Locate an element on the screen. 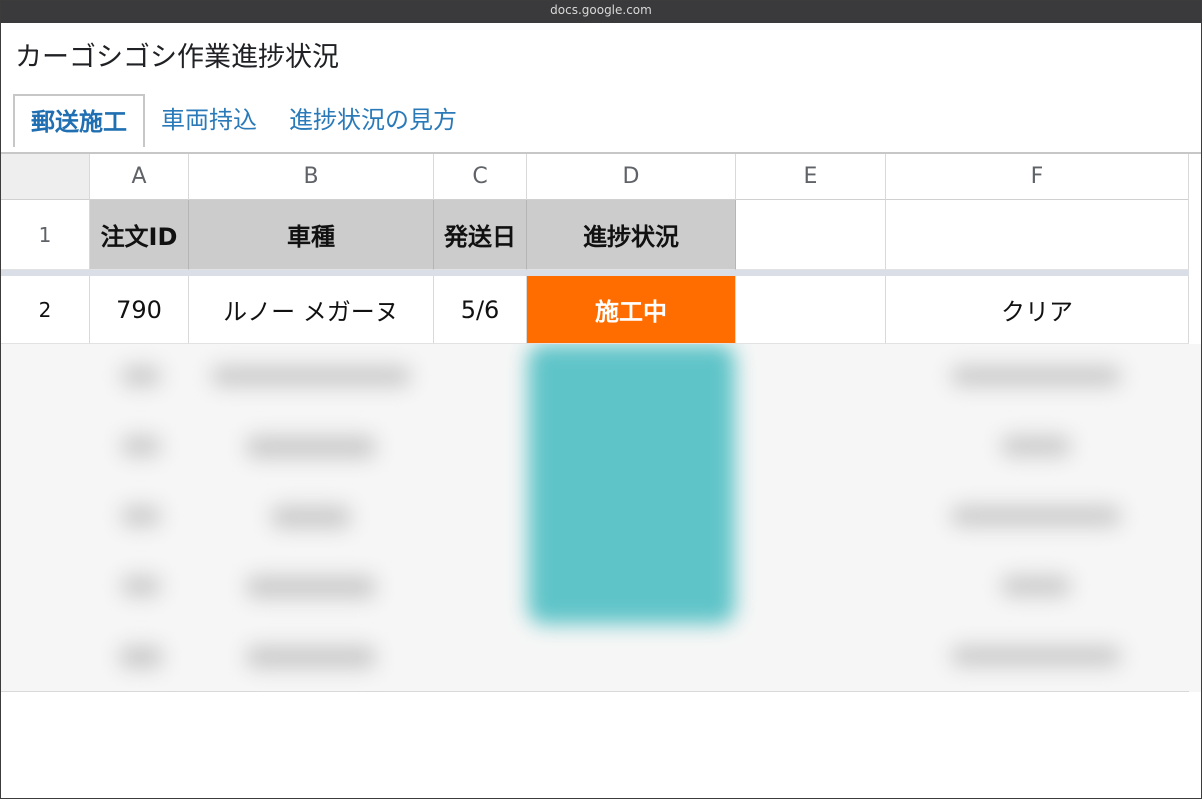 This screenshot has height=799, width=1202. blurred-status-cells is located at coordinates (631, 484).